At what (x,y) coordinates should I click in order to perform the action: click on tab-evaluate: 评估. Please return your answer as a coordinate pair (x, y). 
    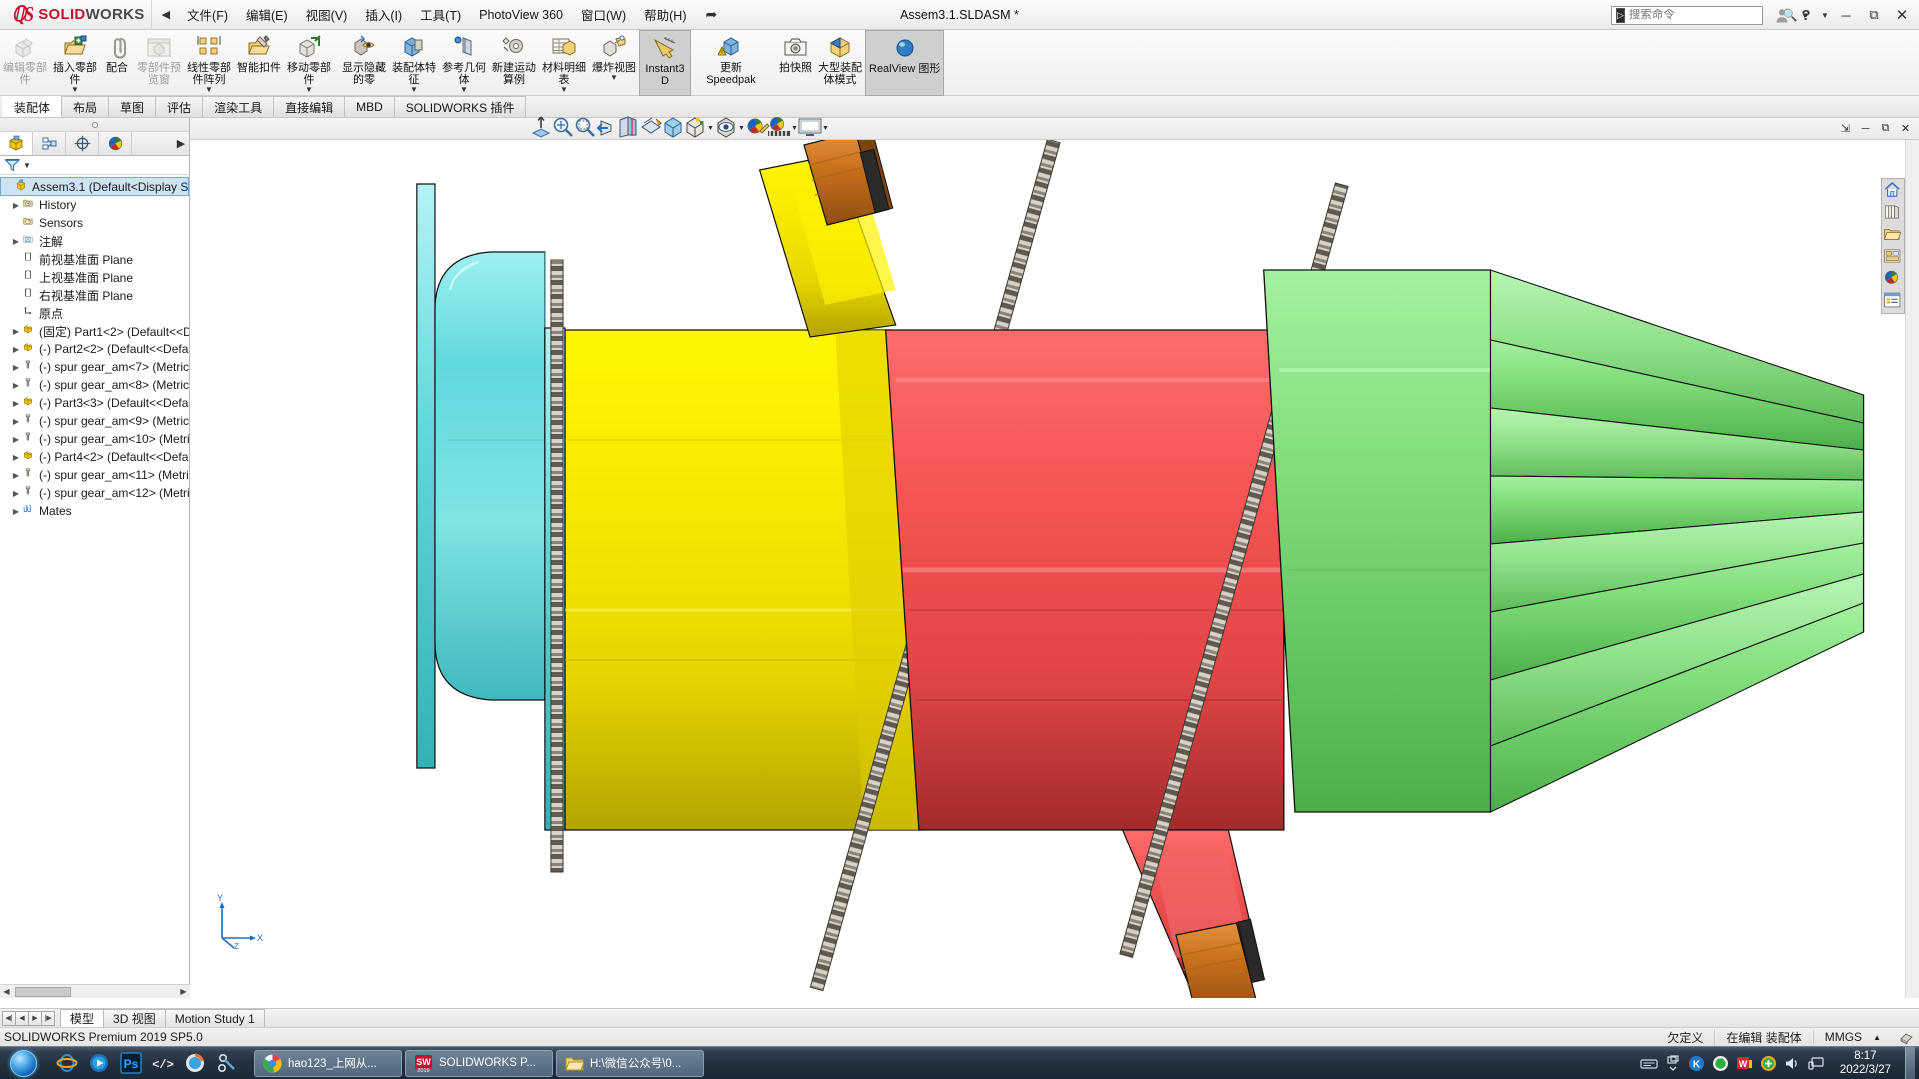
    Looking at the image, I should click on (179, 106).